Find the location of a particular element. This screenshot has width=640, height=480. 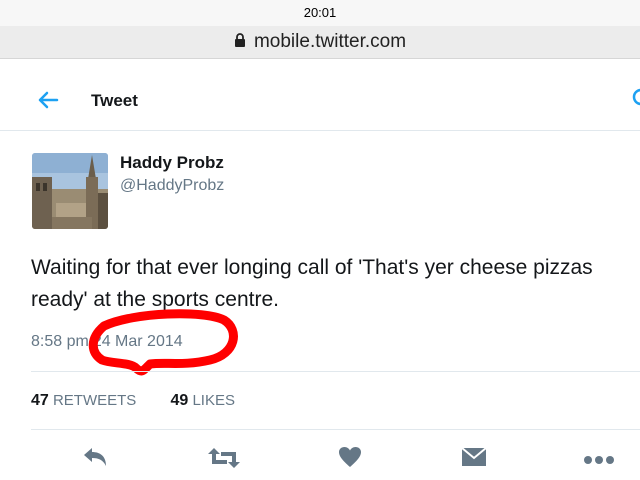

author-name: Haddy Probz is located at coordinates (172, 163).